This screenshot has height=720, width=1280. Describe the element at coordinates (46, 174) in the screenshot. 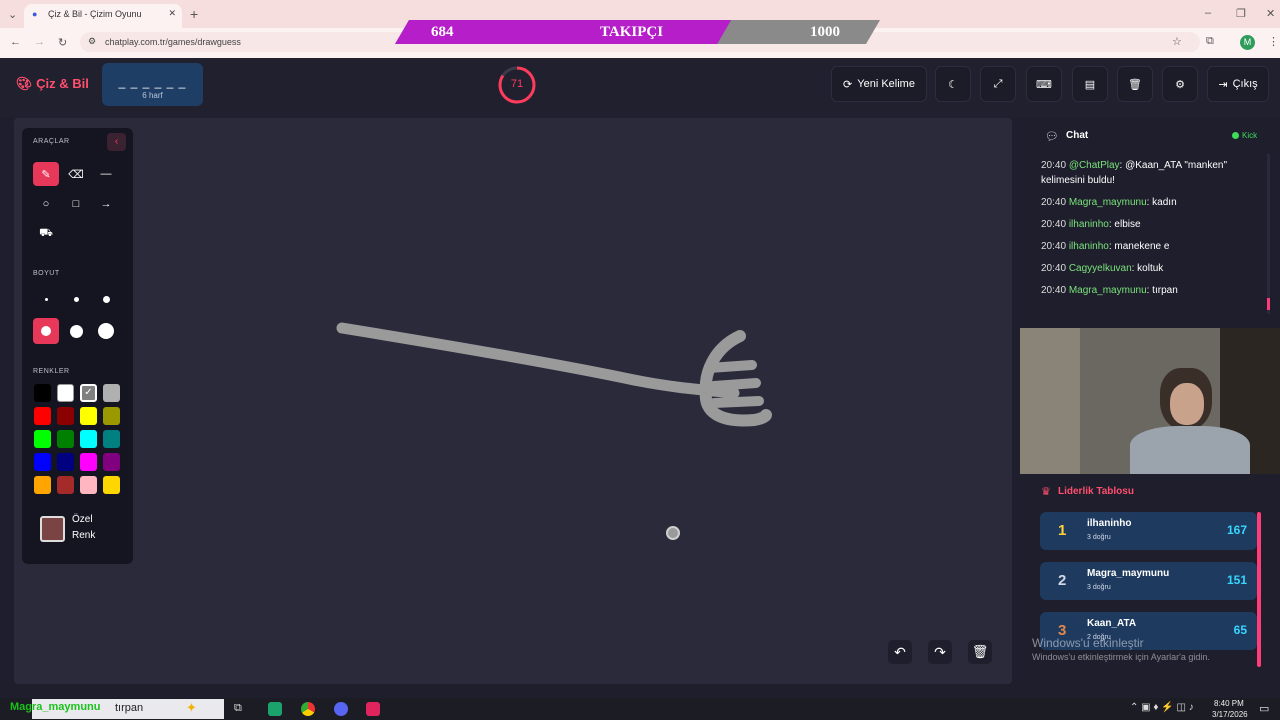

I see `pen-tool: ✎` at that location.